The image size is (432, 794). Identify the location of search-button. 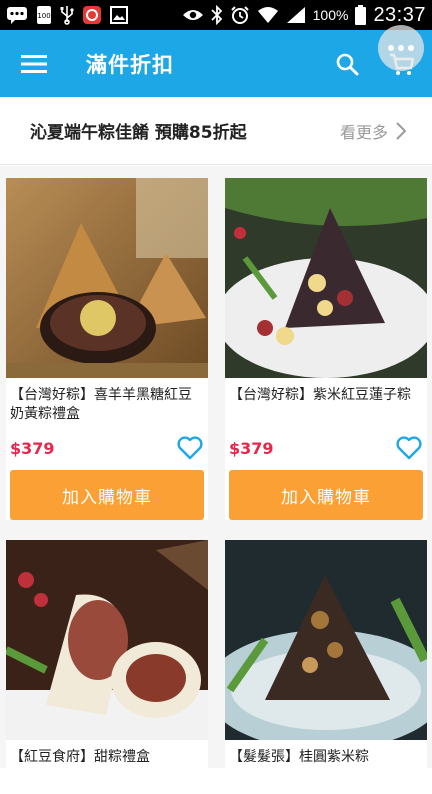
(347, 63).